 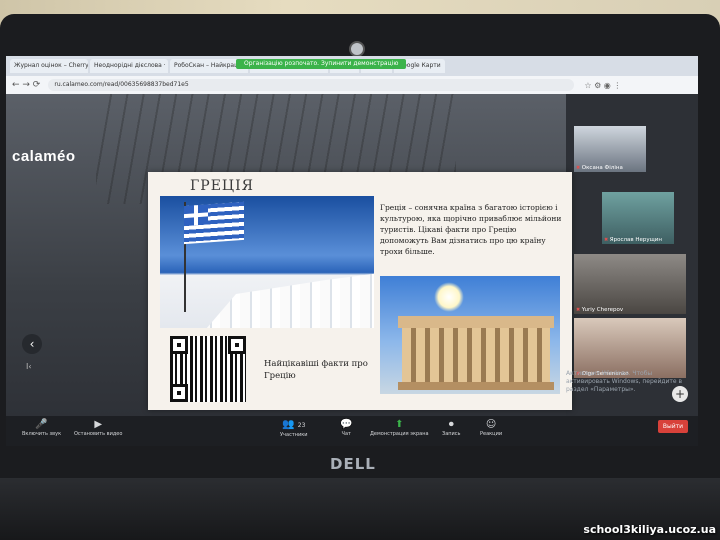 I want to click on chat-button: 💬 Чат, so click(x=346, y=428).